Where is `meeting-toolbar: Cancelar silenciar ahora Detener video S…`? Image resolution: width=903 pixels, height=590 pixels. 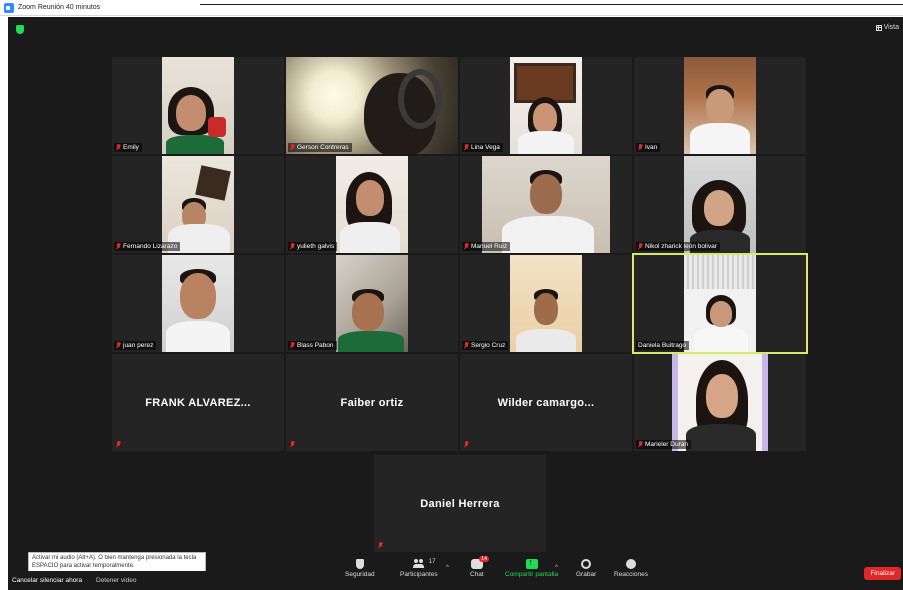
meeting-toolbar: Cancelar silenciar ahora Detener video S… is located at coordinates (455, 573).